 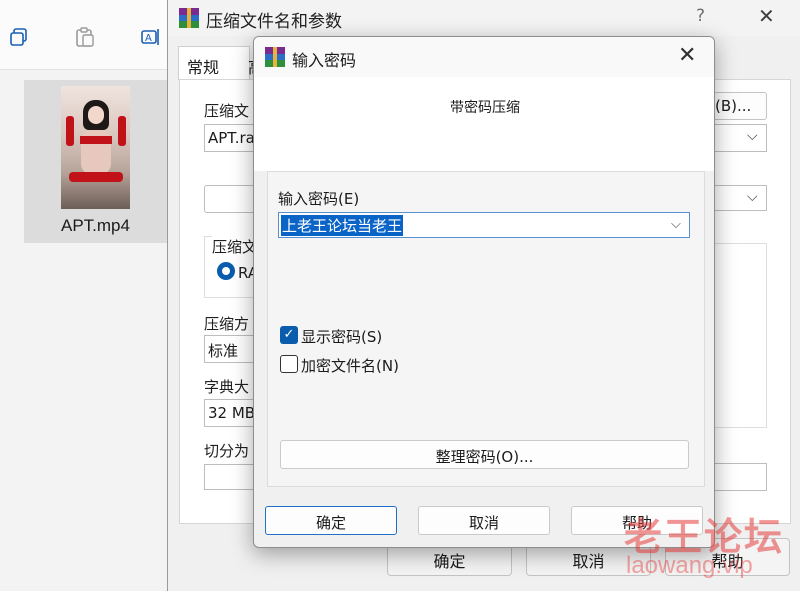 What do you see at coordinates (700, 16) in the screenshot?
I see `help-icon: ?` at bounding box center [700, 16].